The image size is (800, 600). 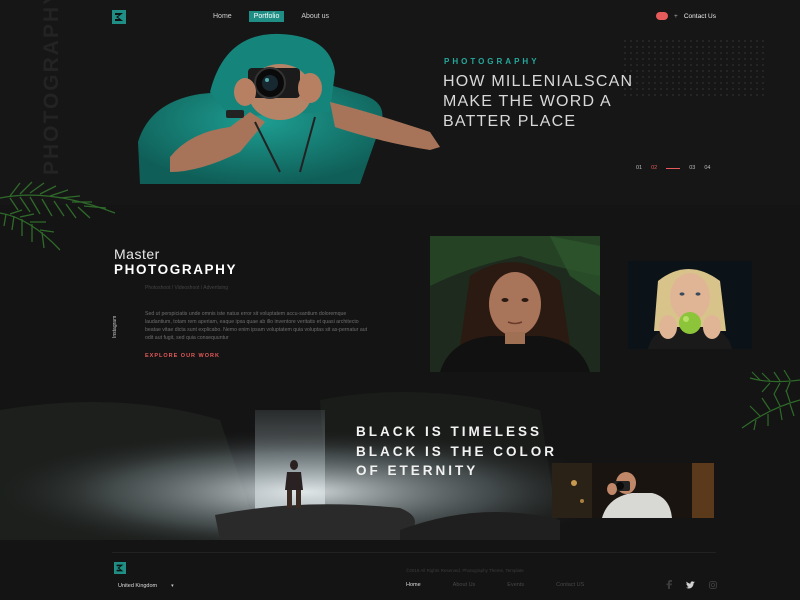 What do you see at coordinates (187, 288) in the screenshot?
I see `service-categories: Photoshoot / Videoshoot / Advertising` at bounding box center [187, 288].